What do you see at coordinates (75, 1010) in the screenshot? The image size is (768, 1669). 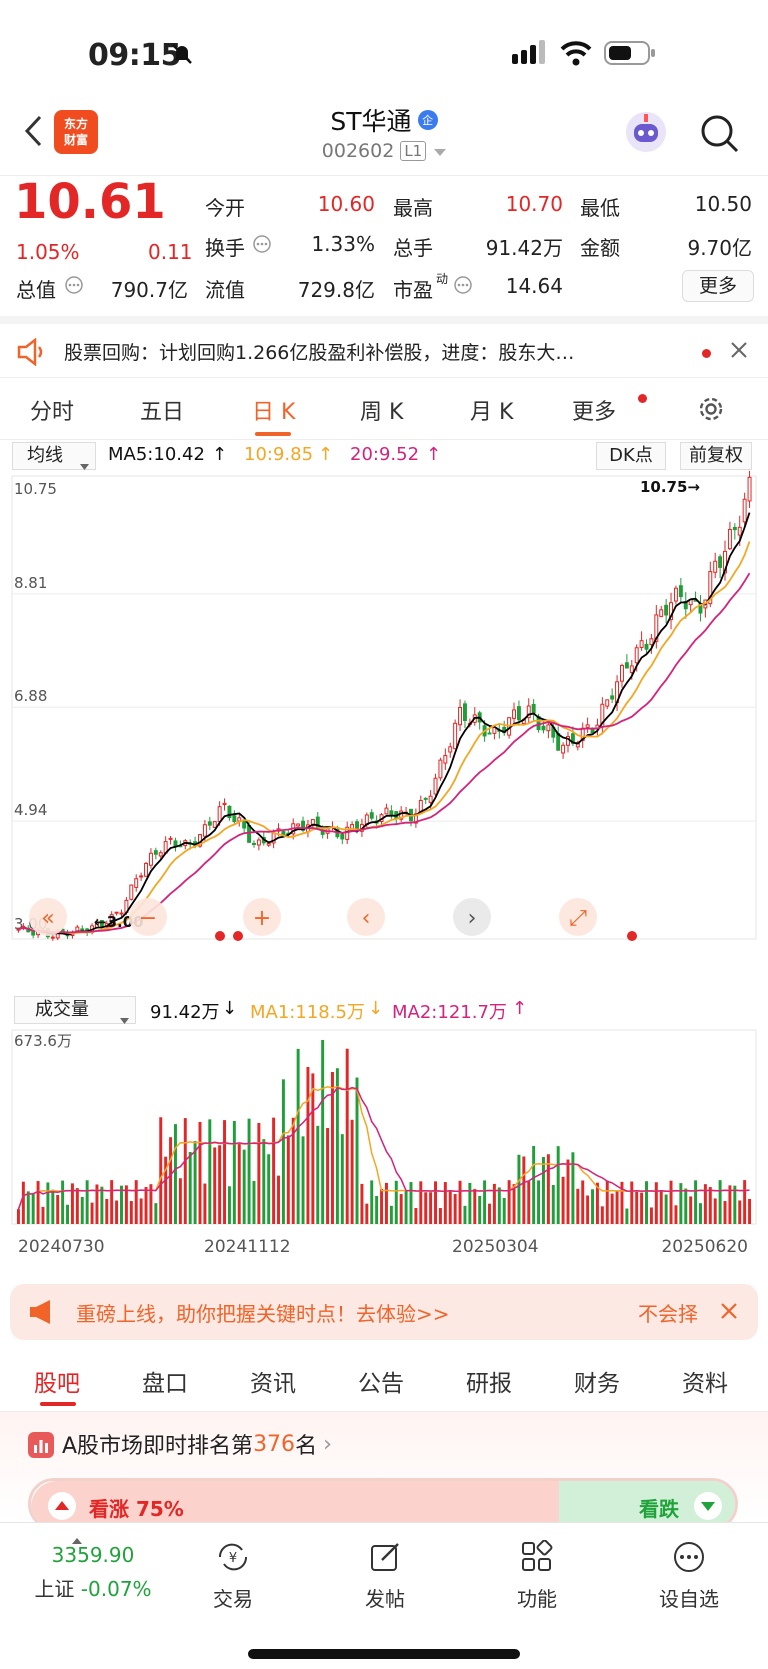 I see `volume-select: 成交量` at bounding box center [75, 1010].